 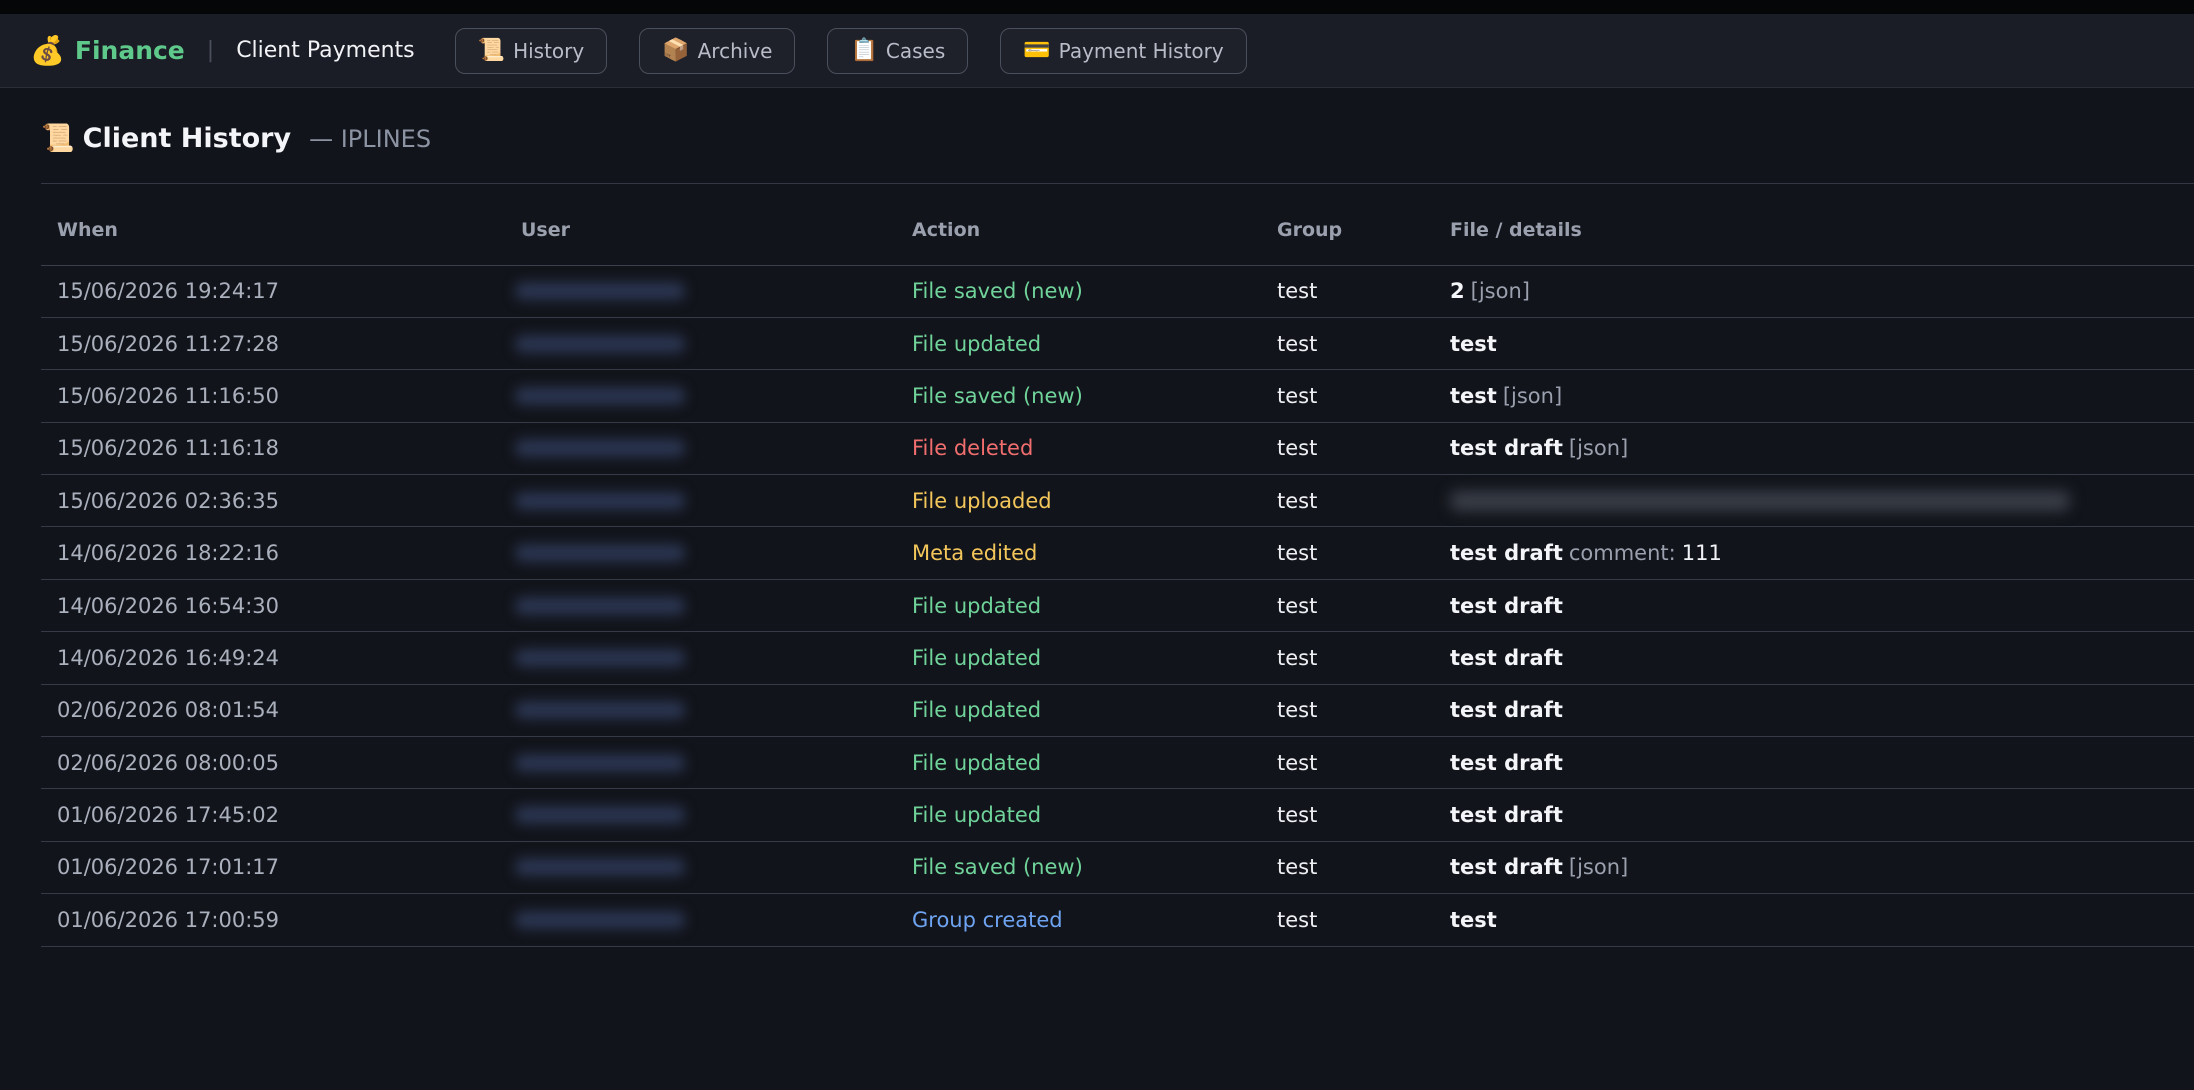 What do you see at coordinates (1760, 500) in the screenshot?
I see `redacted-file-name` at bounding box center [1760, 500].